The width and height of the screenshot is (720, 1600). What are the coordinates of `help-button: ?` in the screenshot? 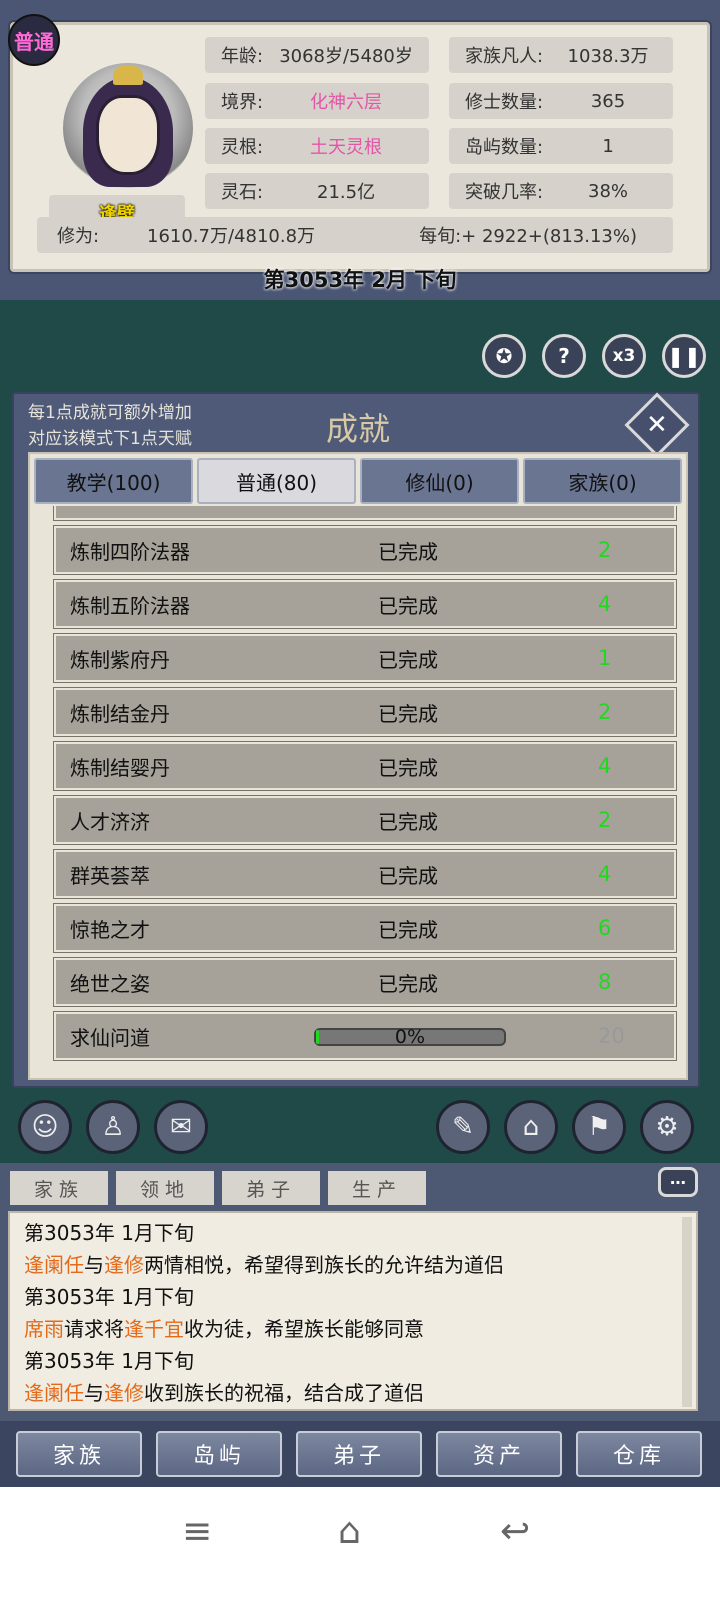 It's located at (564, 356).